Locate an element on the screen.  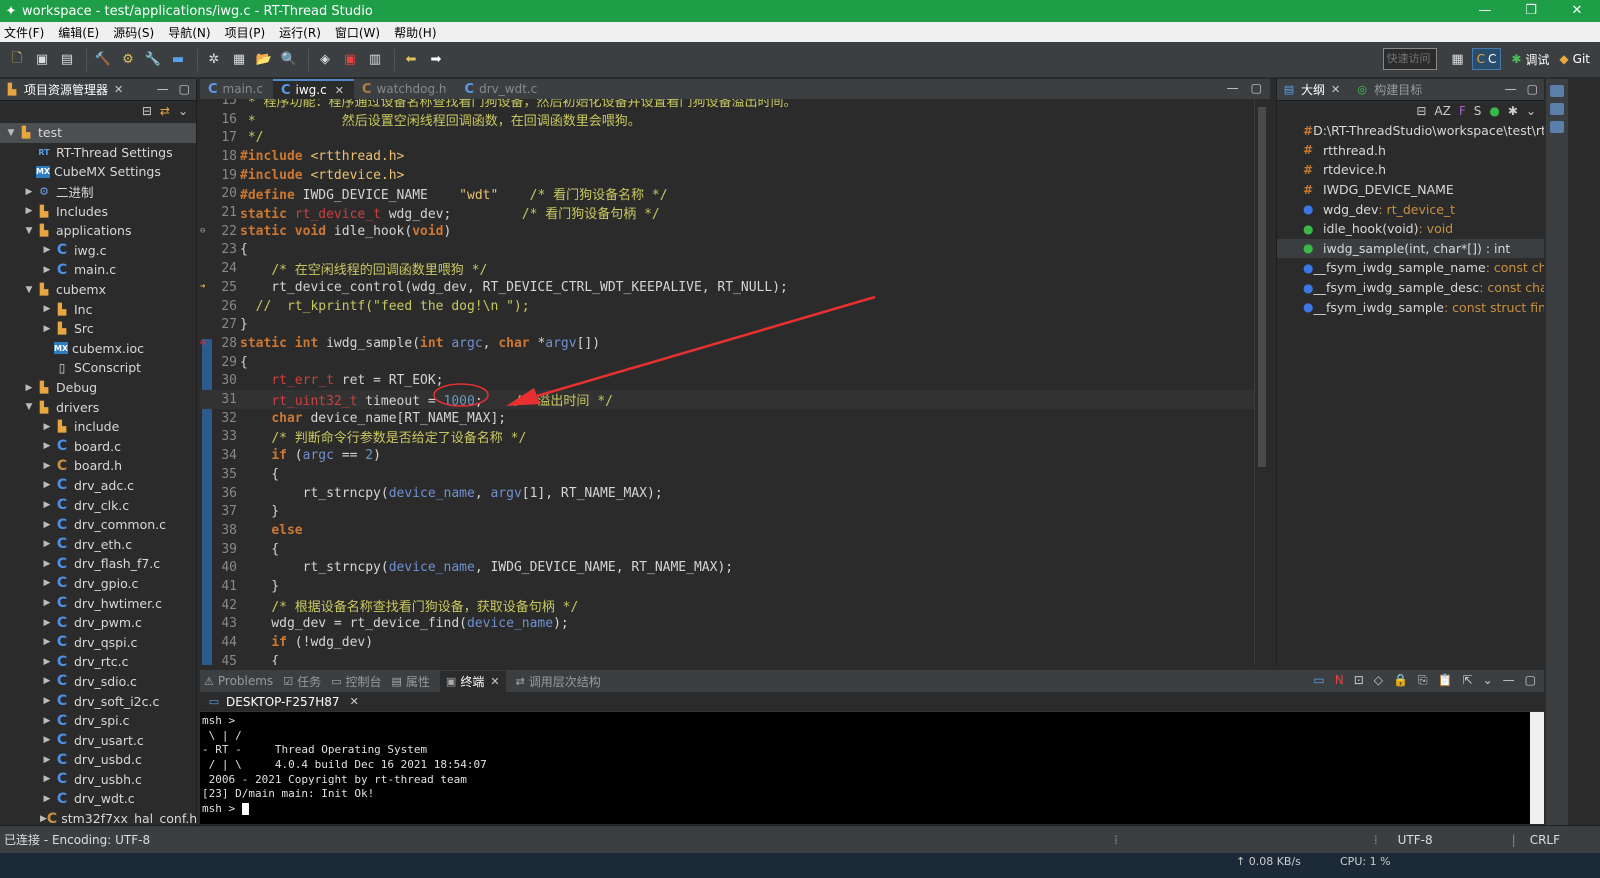
tree-item: ▶ Cdrv_soft_i2c.c is located at coordinates (98, 701).